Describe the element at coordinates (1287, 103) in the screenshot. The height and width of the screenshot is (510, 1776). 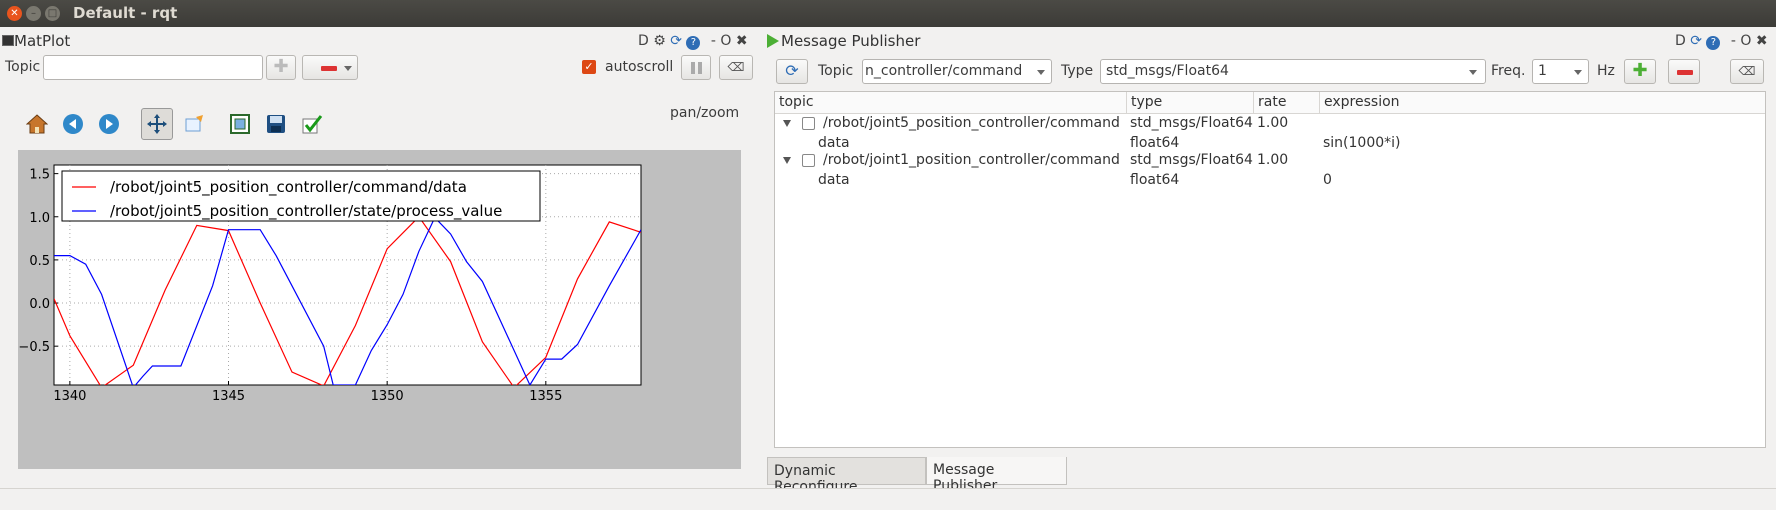
I see `column-header-rate: rate` at that location.